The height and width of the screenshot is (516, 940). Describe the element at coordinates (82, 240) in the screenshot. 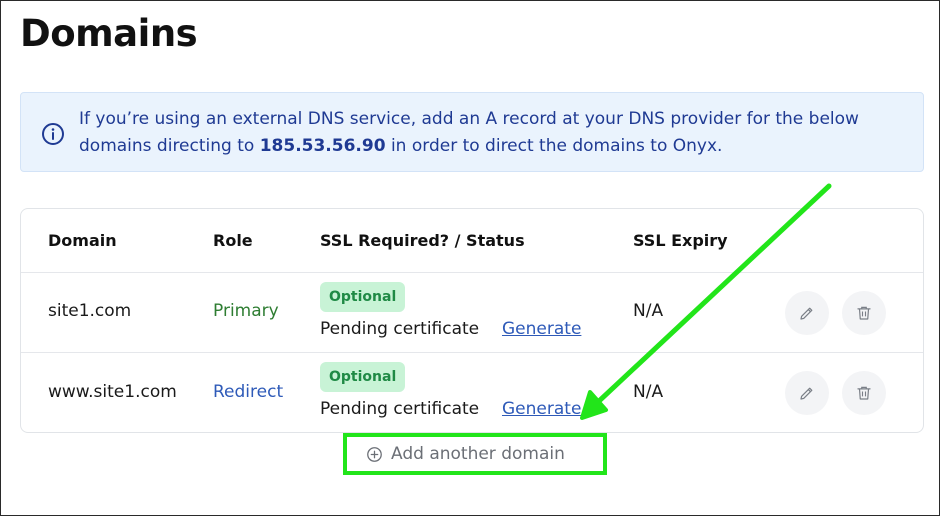

I see `header-domain: Domain` at that location.